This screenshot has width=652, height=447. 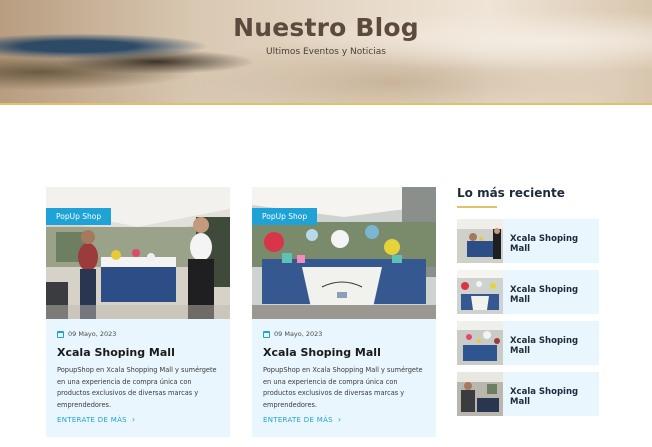 I want to click on page-title: Nuestro Blog, so click(x=326, y=27).